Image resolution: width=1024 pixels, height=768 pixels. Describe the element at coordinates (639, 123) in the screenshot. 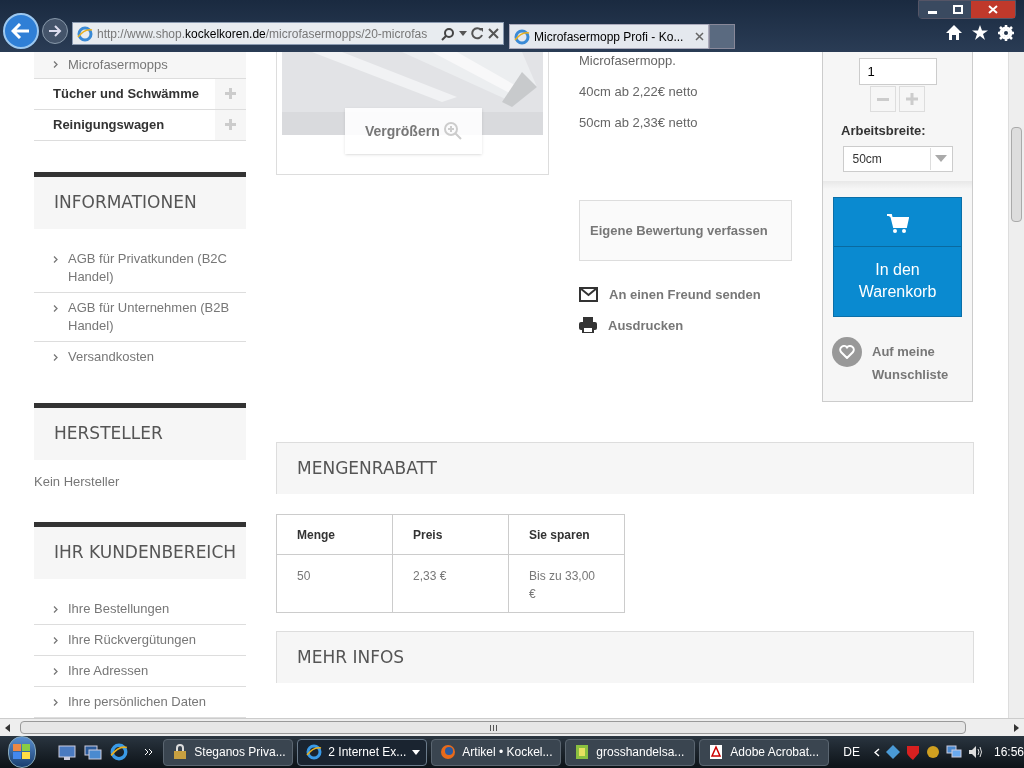

I see `price-text: 50cm ab 2,33€ netto` at that location.